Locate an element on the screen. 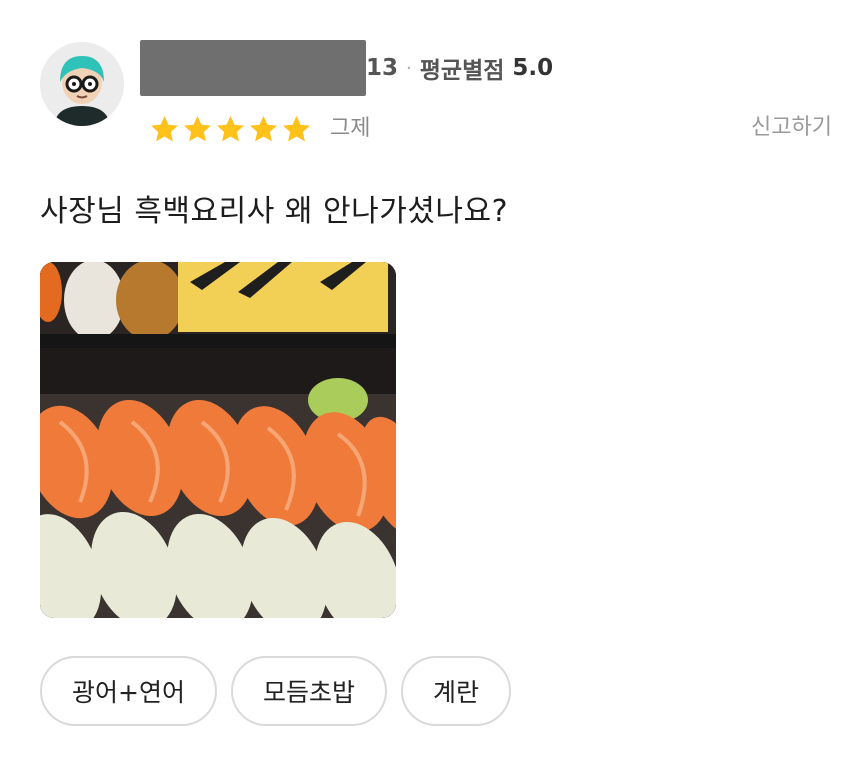 The image size is (866, 758). report-button: 신고하기 is located at coordinates (791, 128).